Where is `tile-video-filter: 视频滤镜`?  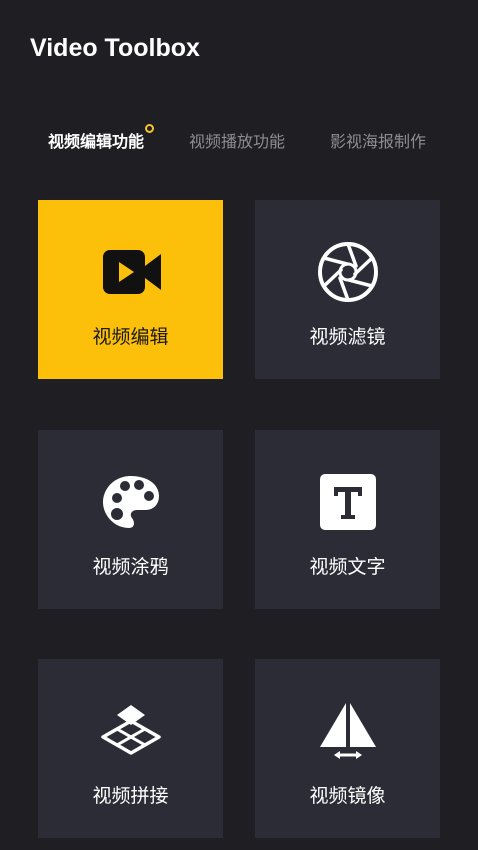
tile-video-filter: 视频滤镜 is located at coordinates (347, 289).